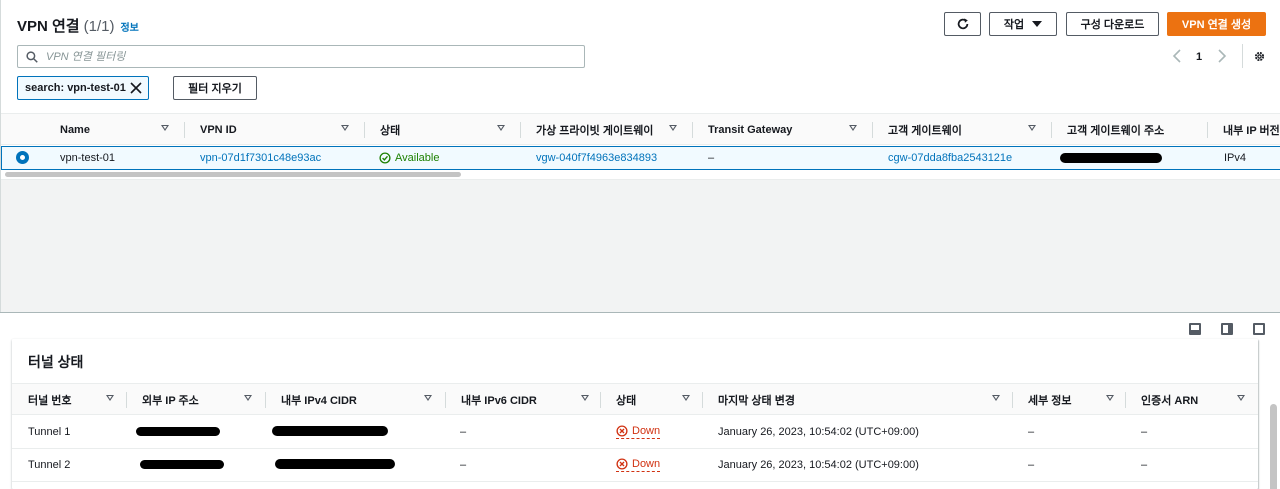 The image size is (1280, 489). I want to click on selection-count: (1/1), so click(99, 26).